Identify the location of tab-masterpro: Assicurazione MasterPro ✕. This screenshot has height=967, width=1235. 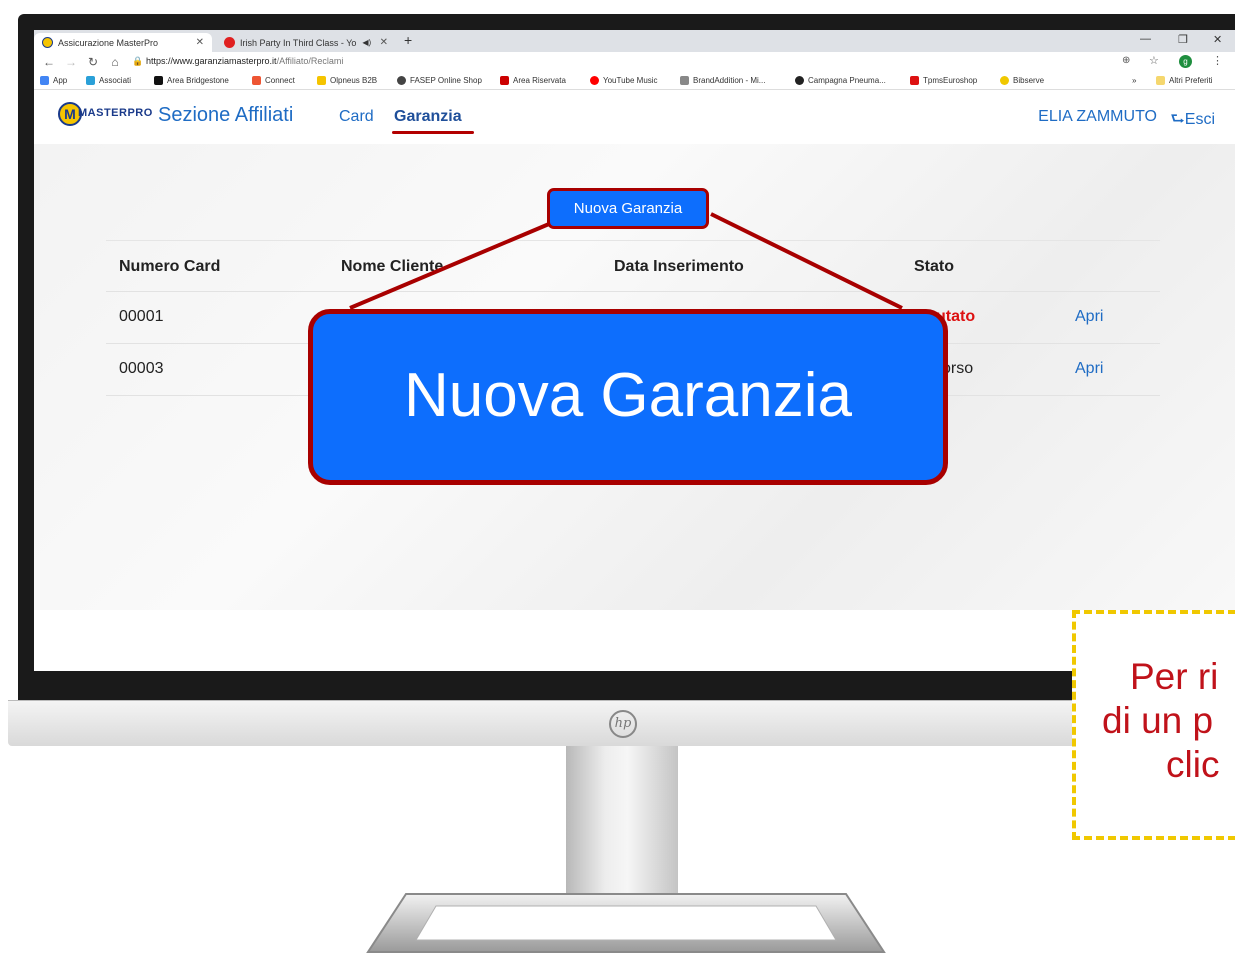
(123, 42).